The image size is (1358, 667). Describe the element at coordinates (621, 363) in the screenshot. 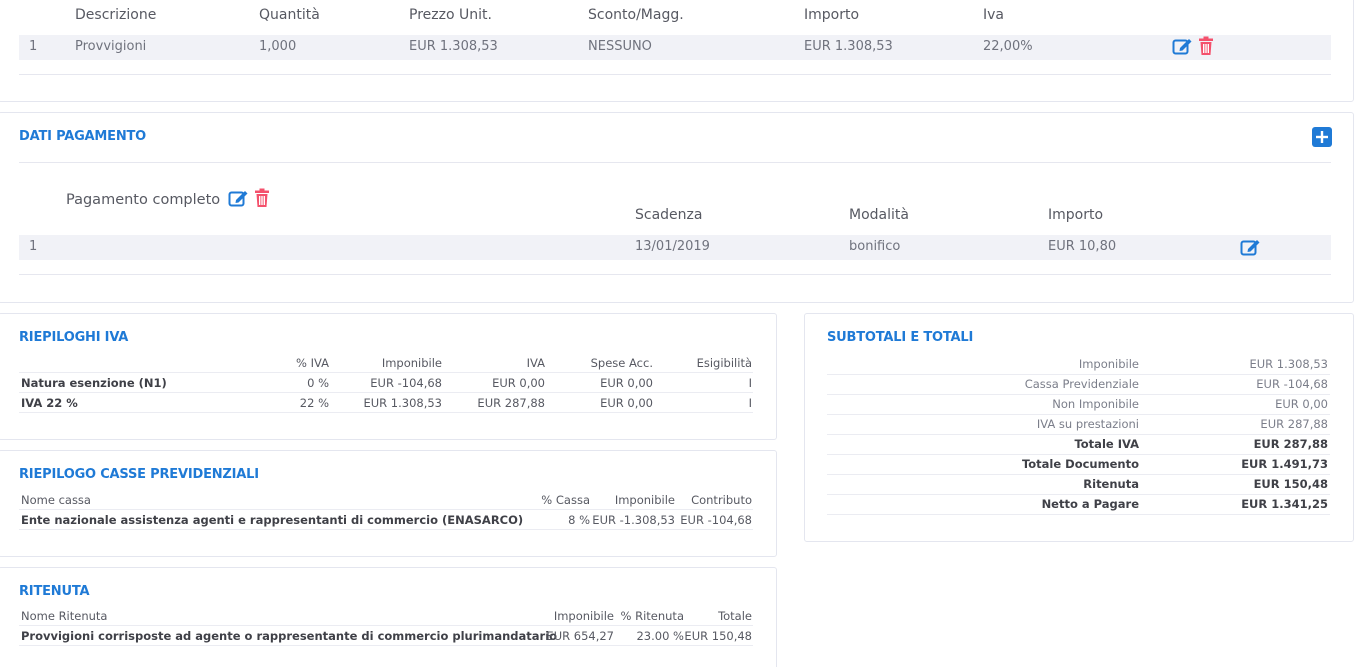

I see `col-spese: Spese Acc.` at that location.